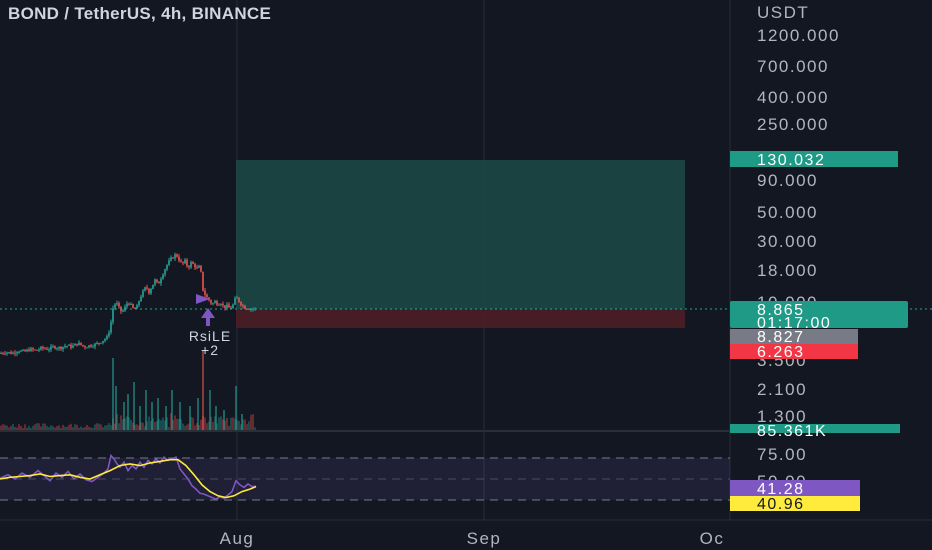  What do you see at coordinates (237, 538) in the screenshot?
I see `time-label: Aug` at bounding box center [237, 538].